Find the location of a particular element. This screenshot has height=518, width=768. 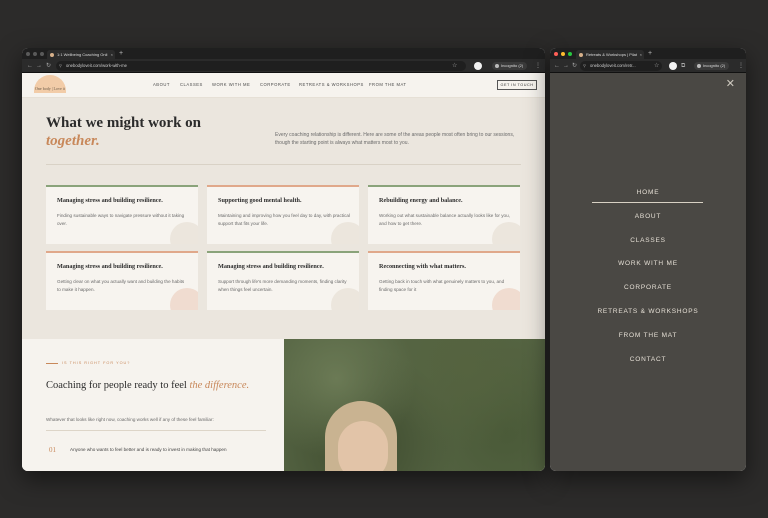

menu-item-home: HOME is located at coordinates (648, 192).